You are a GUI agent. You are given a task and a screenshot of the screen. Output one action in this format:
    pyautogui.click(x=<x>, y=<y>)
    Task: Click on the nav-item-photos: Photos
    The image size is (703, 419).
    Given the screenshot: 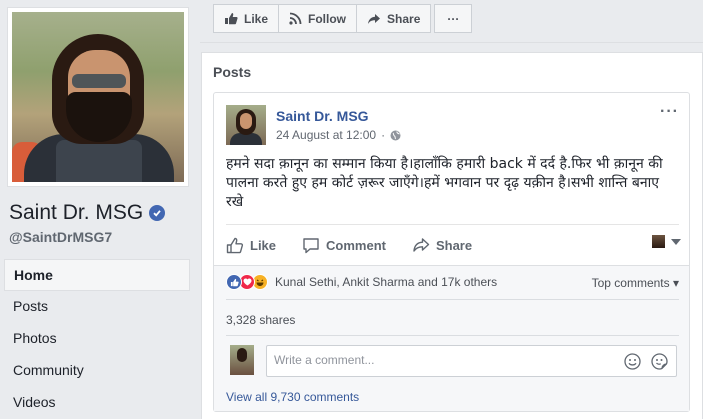 What is the action you would take?
    pyautogui.click(x=97, y=339)
    